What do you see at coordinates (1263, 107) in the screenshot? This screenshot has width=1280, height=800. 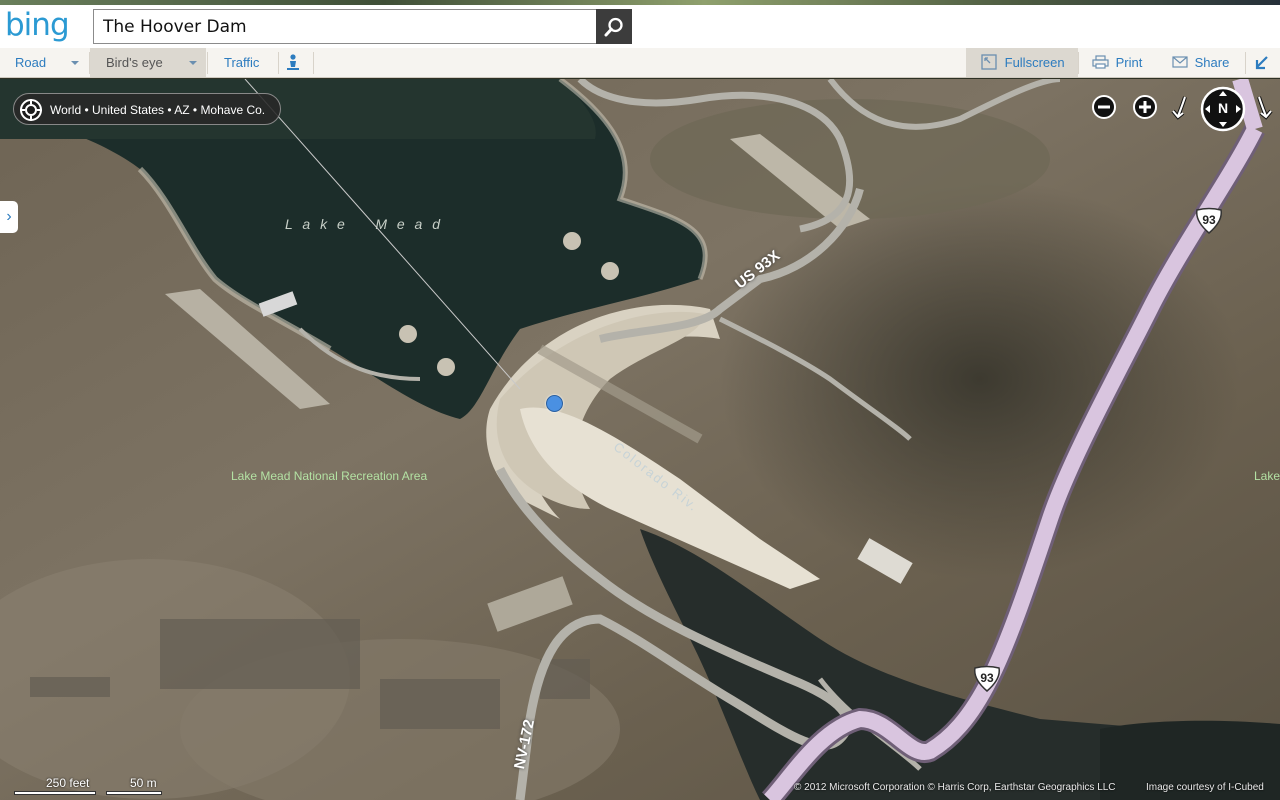 I see `rotate-right-button` at bounding box center [1263, 107].